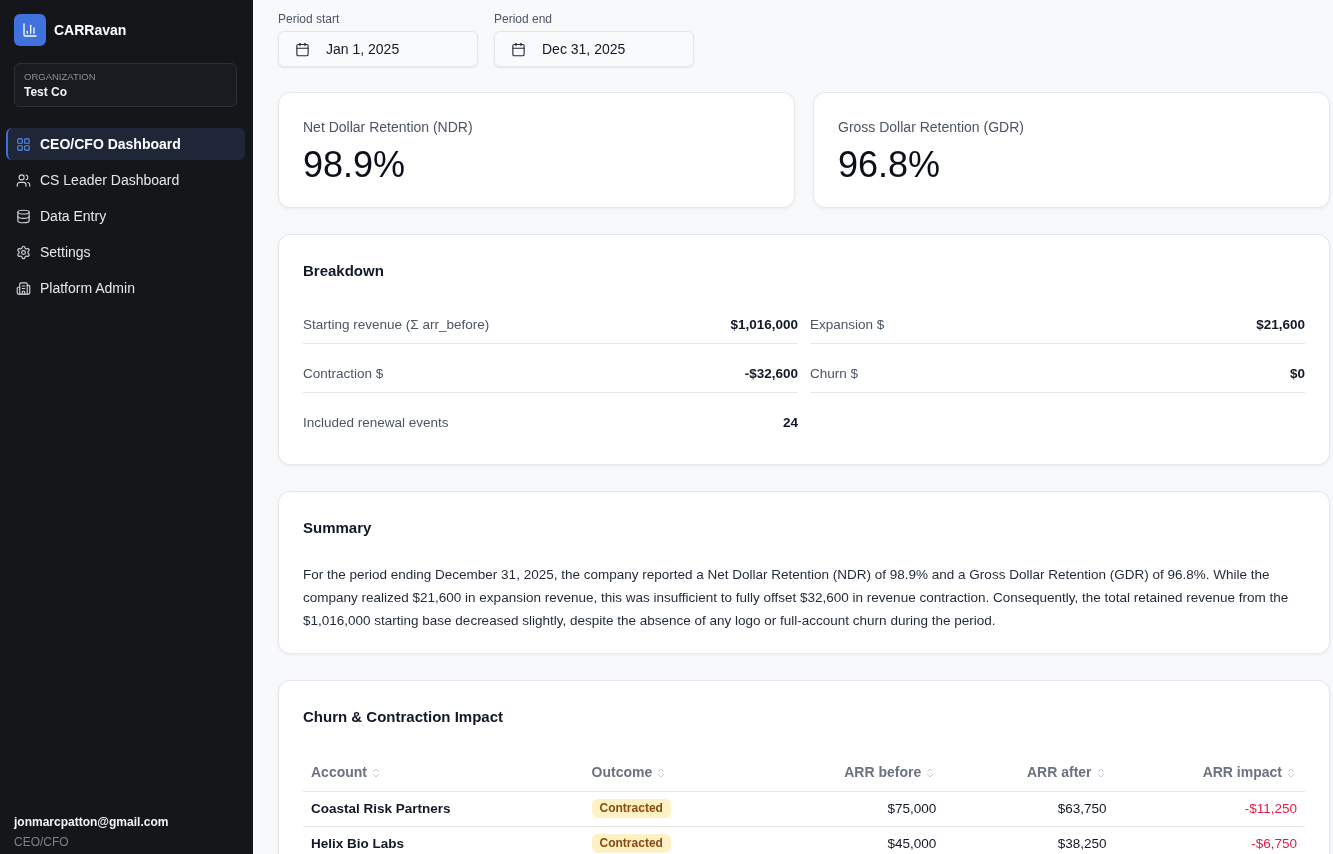 The height and width of the screenshot is (854, 1333). Describe the element at coordinates (849, 772) in the screenshot. I see `sort-header: ARR before` at that location.